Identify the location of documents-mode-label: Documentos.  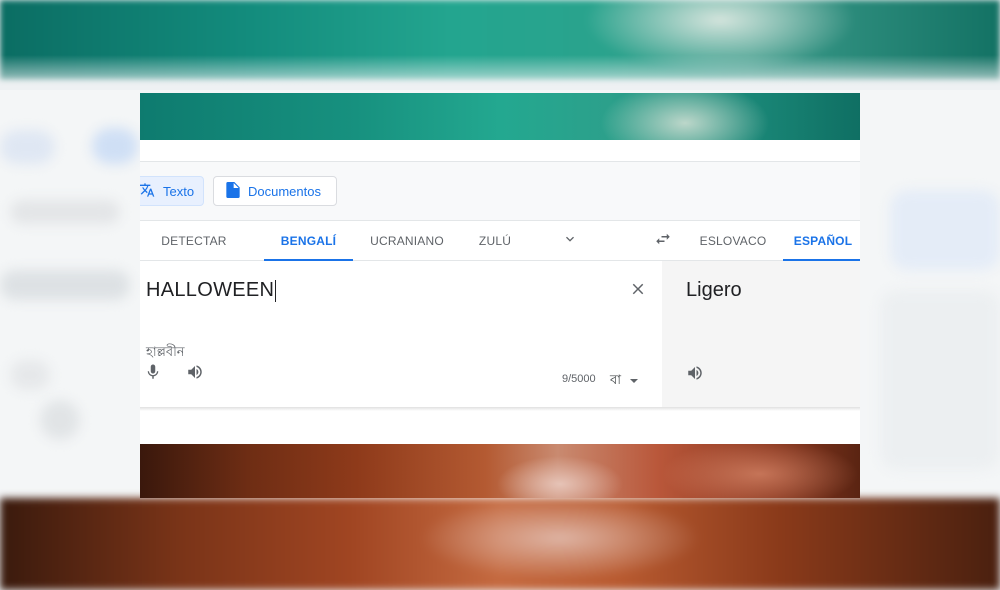
(284, 191).